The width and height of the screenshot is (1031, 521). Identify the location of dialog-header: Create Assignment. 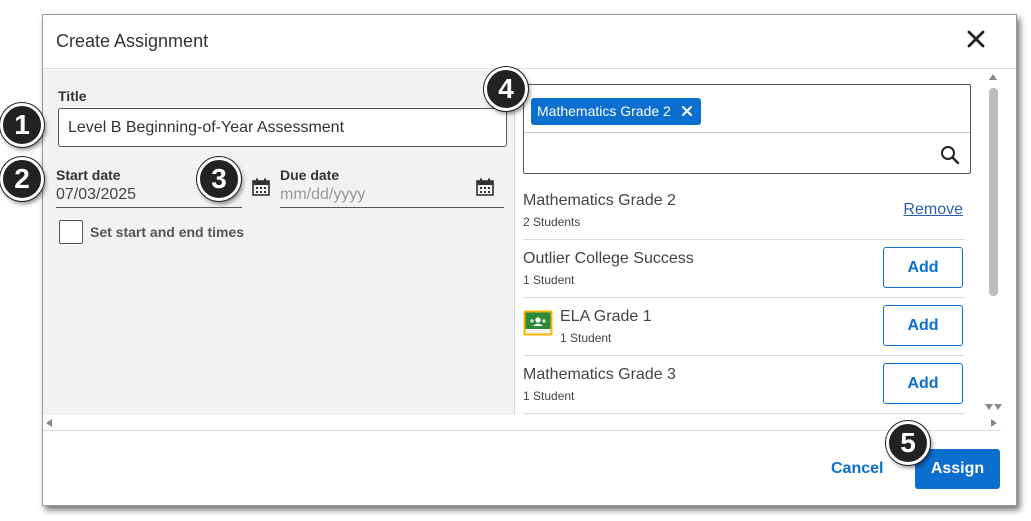
(529, 42).